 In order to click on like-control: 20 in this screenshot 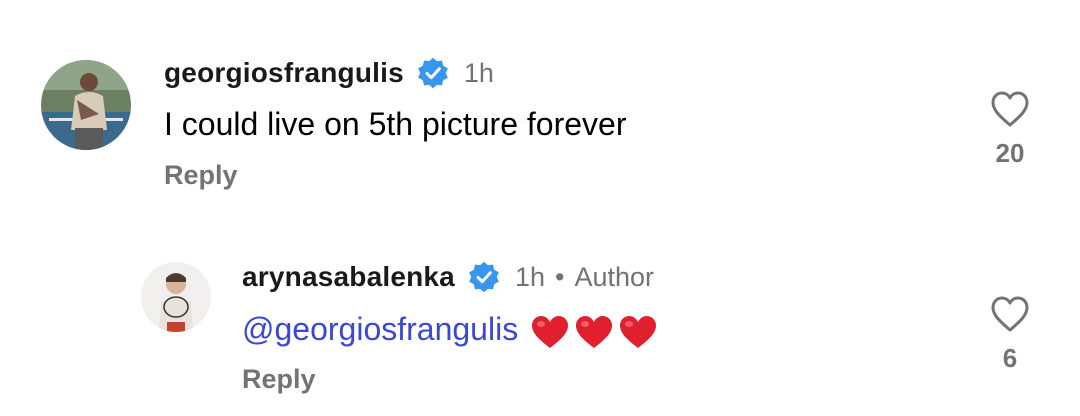, I will do `click(1010, 129)`.